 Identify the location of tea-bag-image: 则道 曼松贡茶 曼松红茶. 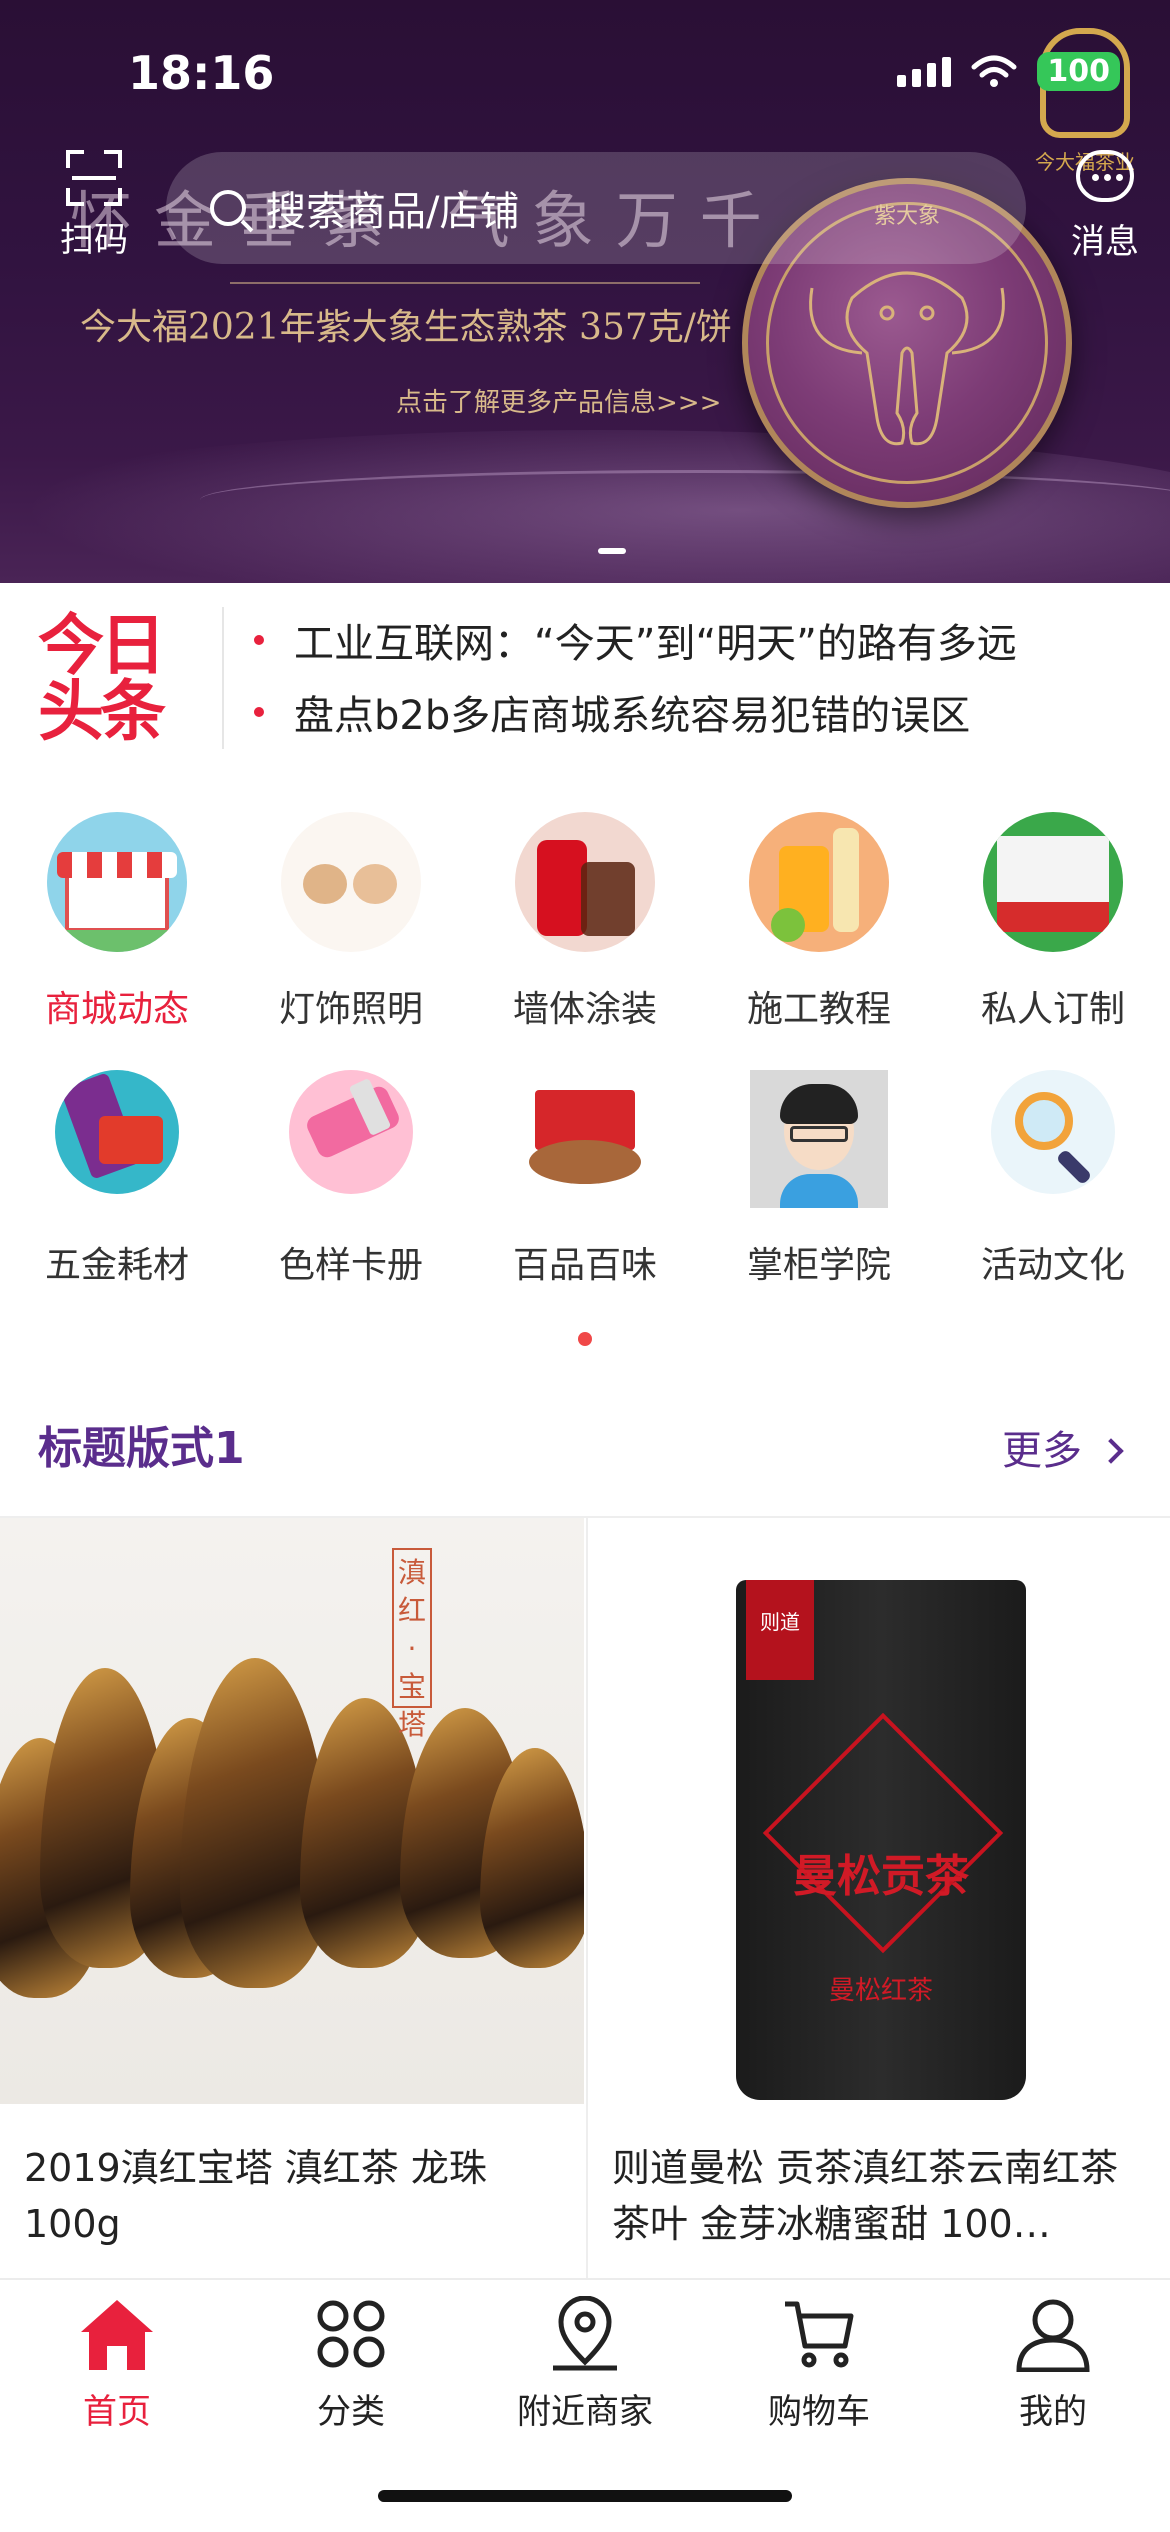
(881, 1840).